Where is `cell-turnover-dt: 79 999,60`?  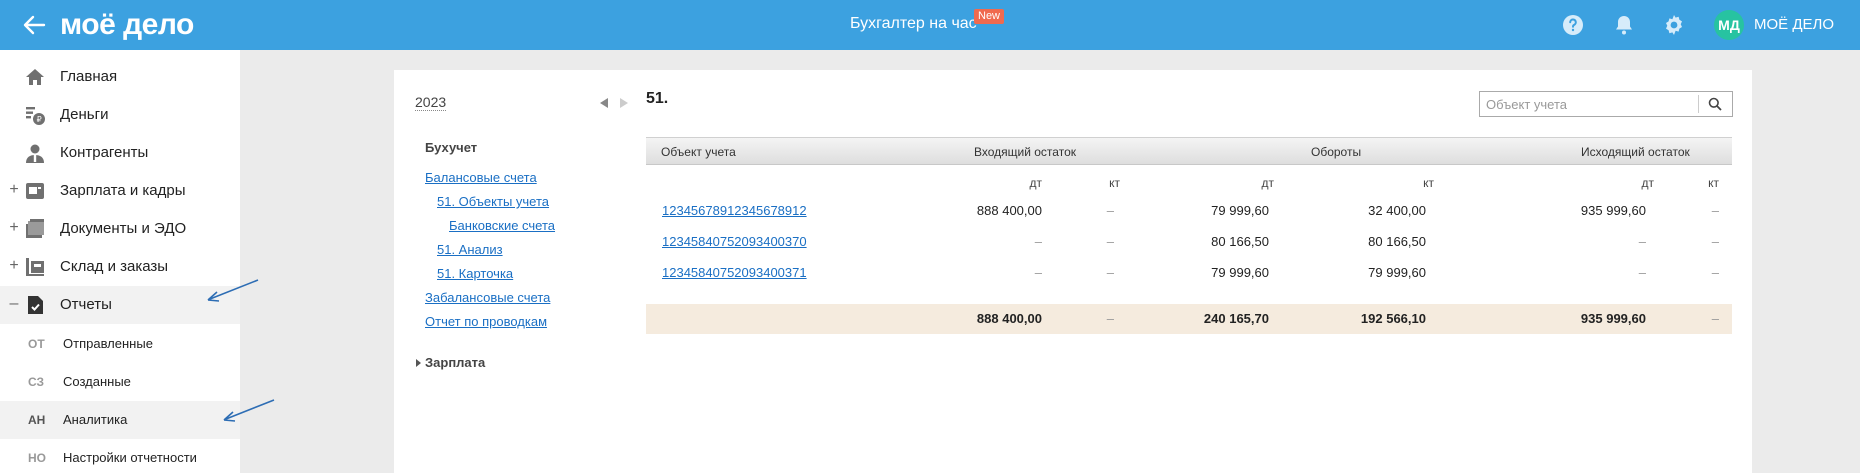
cell-turnover-dt: 79 999,60 is located at coordinates (1240, 272).